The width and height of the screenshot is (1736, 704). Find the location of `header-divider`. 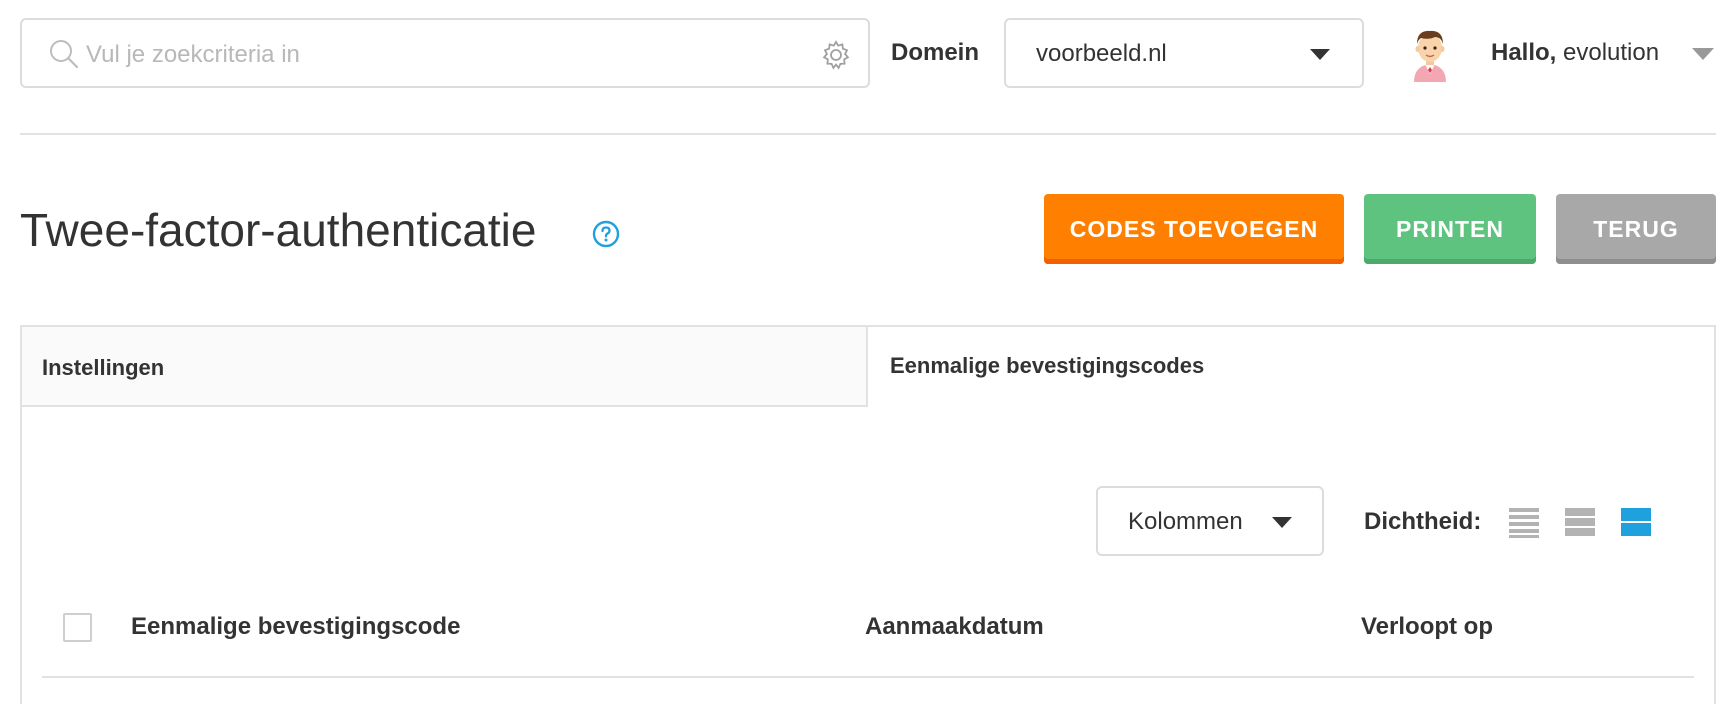

header-divider is located at coordinates (868, 134).